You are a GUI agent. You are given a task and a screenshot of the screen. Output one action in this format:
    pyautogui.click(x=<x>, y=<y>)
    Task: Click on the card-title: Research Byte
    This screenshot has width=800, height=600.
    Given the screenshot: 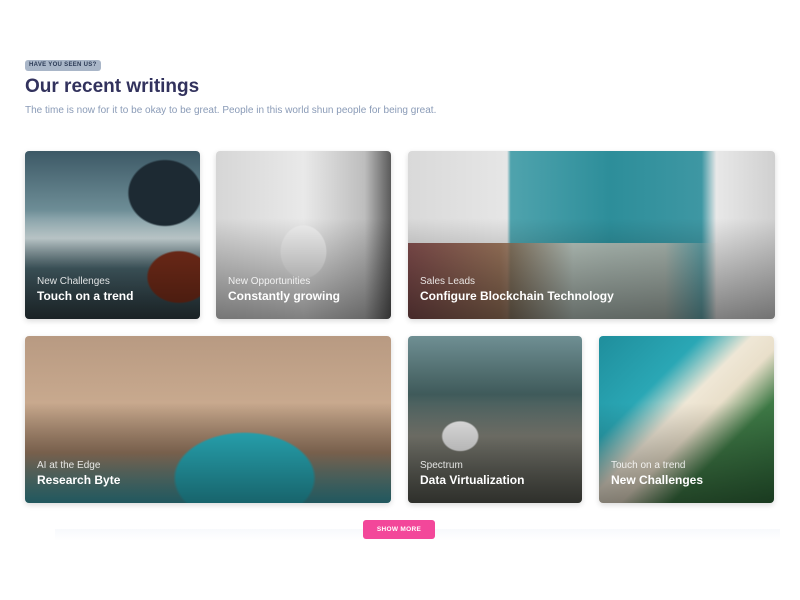 What is the action you would take?
    pyautogui.click(x=79, y=480)
    